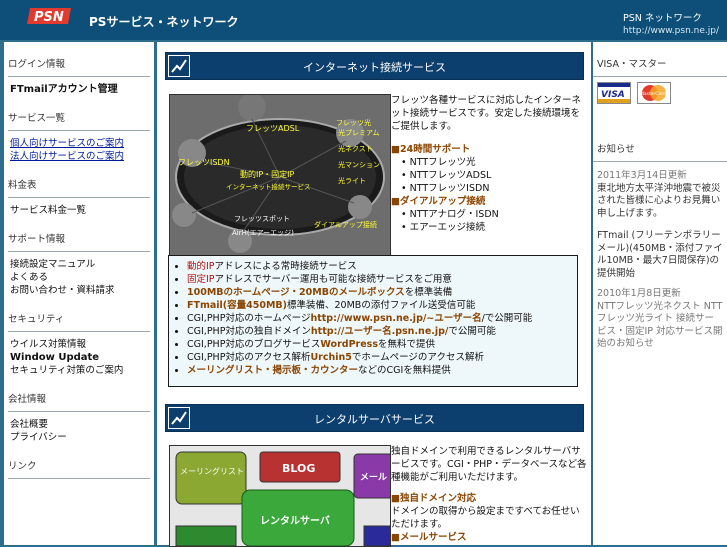  I want to click on sidebar-link: サービス料金一覧, so click(79, 210).